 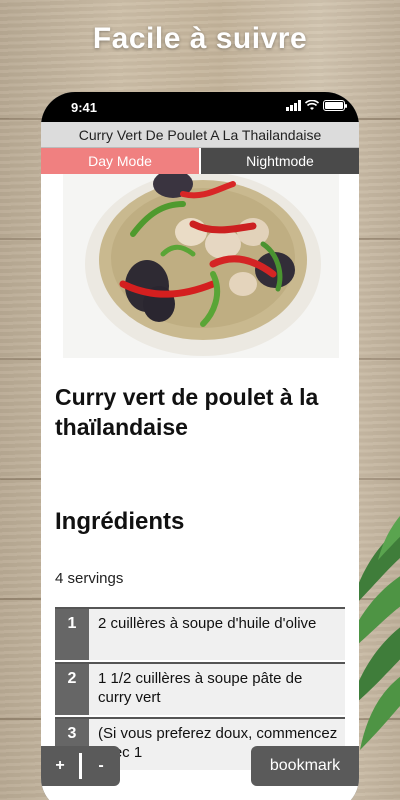 What do you see at coordinates (80, 766) in the screenshot?
I see `zoom-controls: + -` at bounding box center [80, 766].